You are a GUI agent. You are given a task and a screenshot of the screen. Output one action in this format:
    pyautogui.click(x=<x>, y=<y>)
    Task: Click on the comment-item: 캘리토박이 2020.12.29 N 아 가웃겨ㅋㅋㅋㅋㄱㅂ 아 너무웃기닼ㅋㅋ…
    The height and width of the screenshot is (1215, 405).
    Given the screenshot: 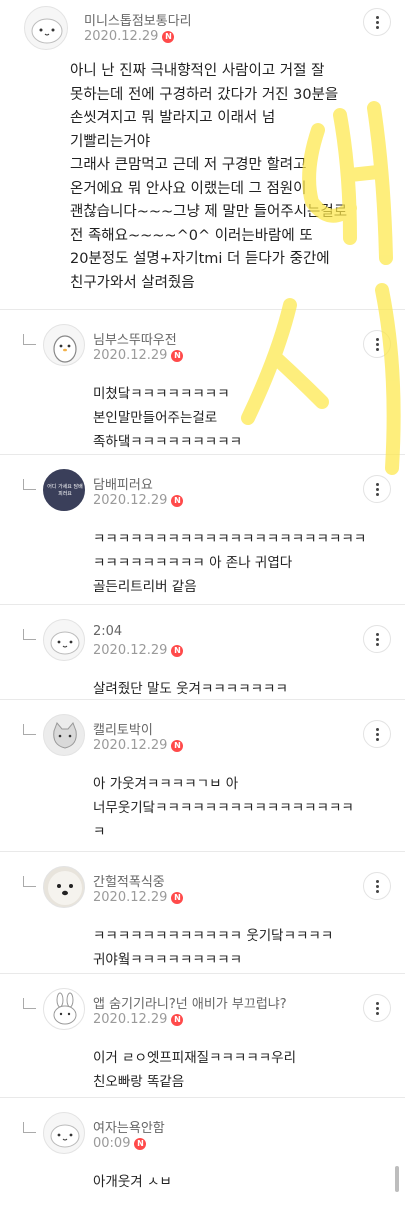 What is the action you would take?
    pyautogui.click(x=202, y=776)
    